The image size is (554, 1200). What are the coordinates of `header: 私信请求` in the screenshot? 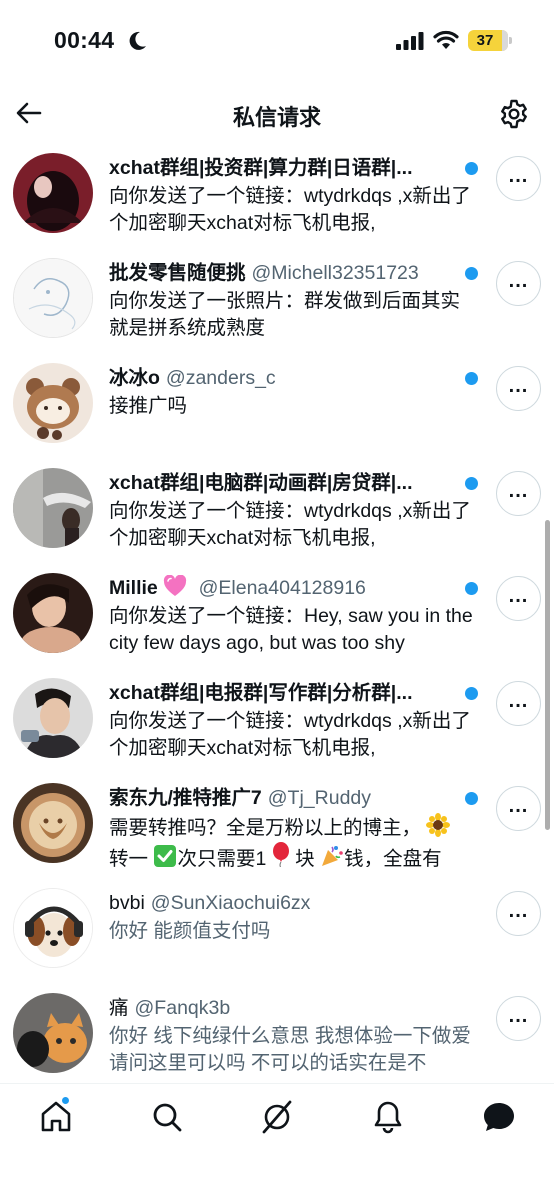 It's located at (277, 114).